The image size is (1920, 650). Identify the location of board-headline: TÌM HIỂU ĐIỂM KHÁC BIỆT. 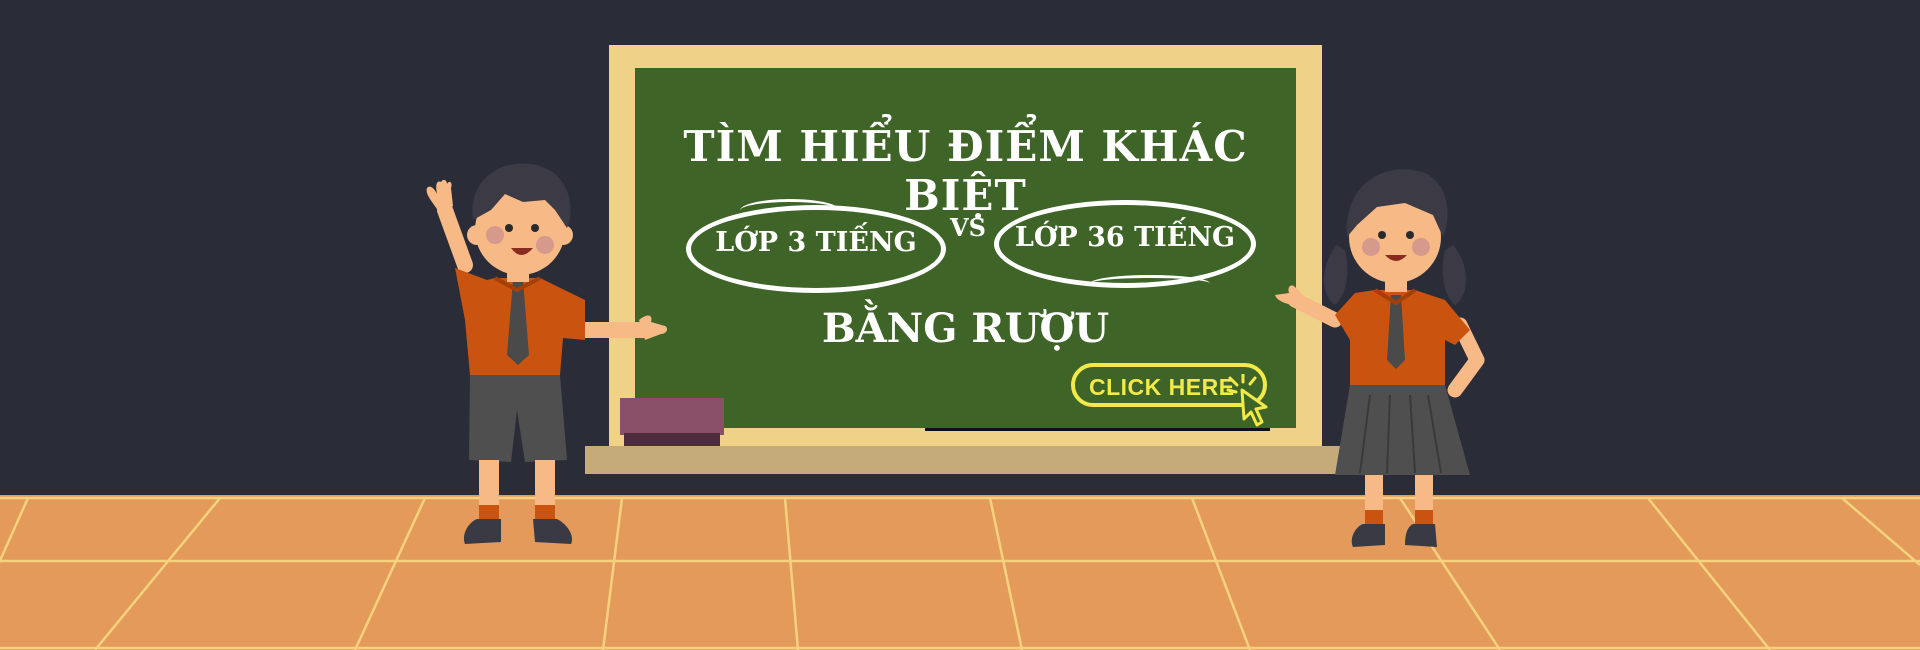
(965, 171).